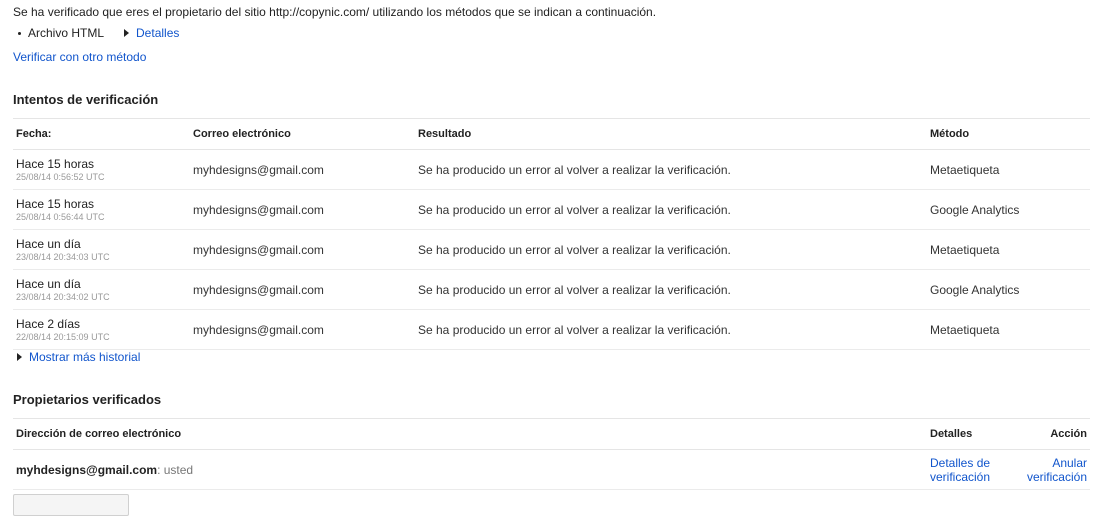 Image resolution: width=1100 pixels, height=516 pixels. Describe the element at coordinates (1042, 434) in the screenshot. I see `col-action: Acción` at that location.